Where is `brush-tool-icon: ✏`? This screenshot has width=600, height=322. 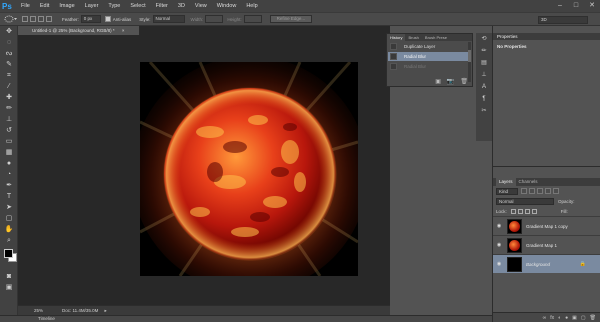
brush-tool-icon: ✏ is located at coordinates (9, 109).